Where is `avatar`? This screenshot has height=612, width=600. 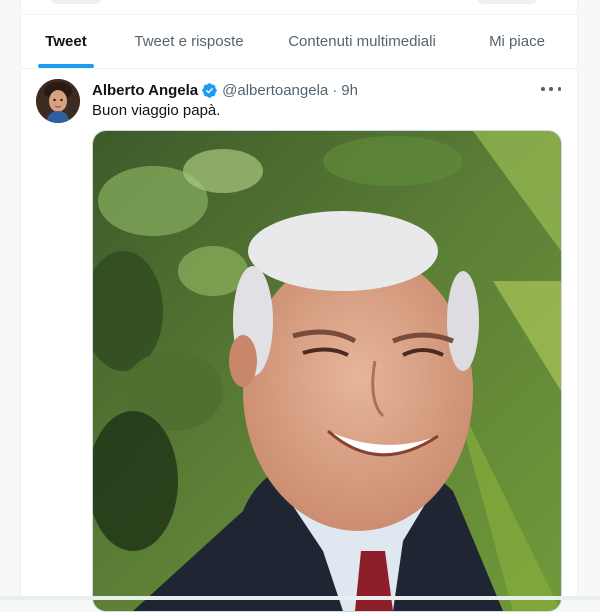 avatar is located at coordinates (58, 101).